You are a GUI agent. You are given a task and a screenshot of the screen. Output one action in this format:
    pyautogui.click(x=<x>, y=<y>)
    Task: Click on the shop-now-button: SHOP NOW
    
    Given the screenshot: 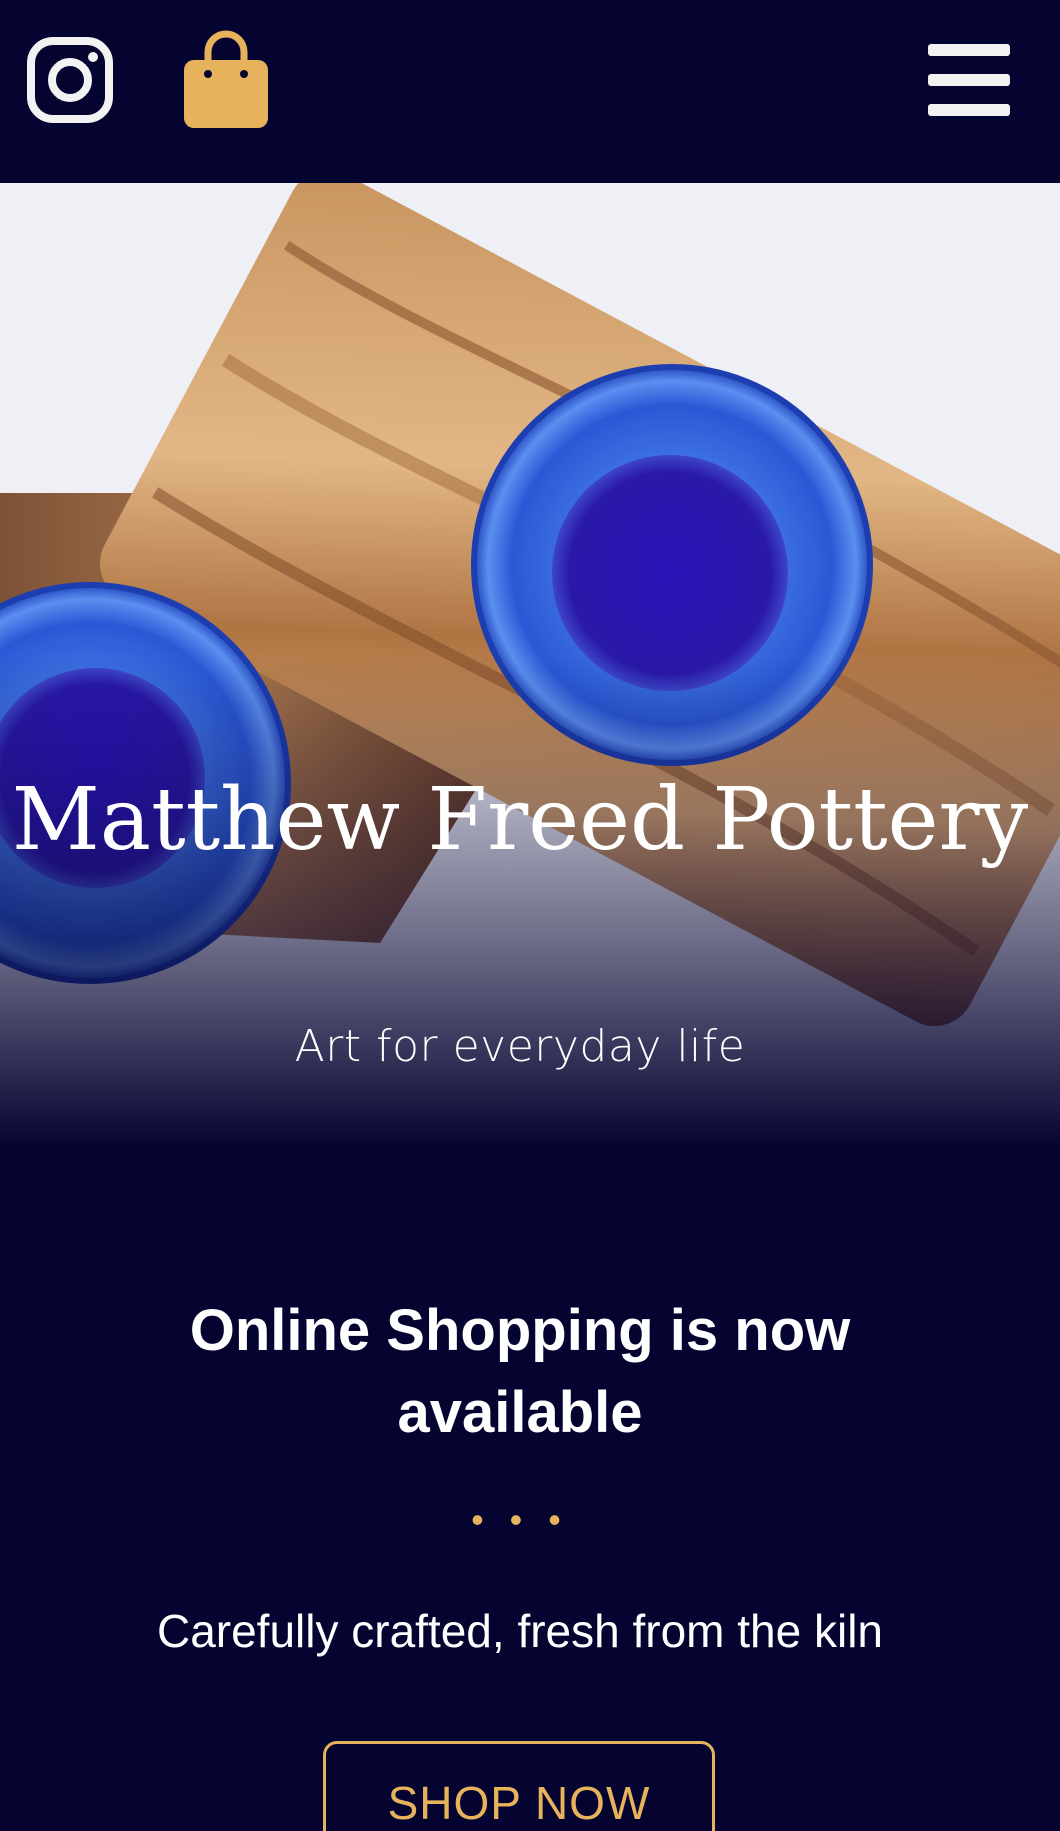 What is the action you would take?
    pyautogui.click(x=519, y=1786)
    